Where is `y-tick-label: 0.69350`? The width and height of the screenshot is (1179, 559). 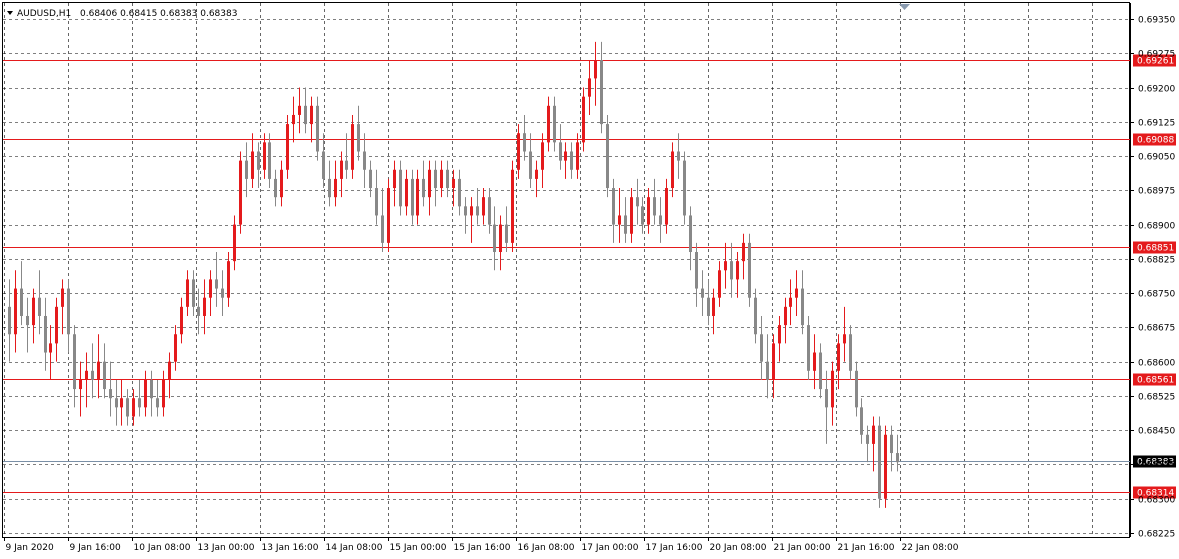 y-tick-label: 0.69350 is located at coordinates (1156, 21).